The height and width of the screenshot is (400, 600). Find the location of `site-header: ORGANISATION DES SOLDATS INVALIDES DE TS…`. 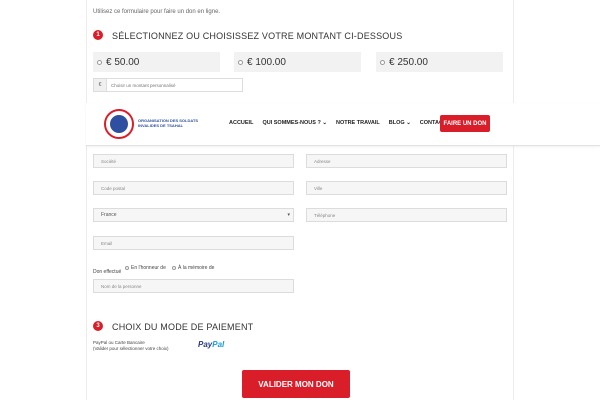

site-header: ORGANISATION DES SOLDATS INVALIDES DE TS… is located at coordinates (343, 124).